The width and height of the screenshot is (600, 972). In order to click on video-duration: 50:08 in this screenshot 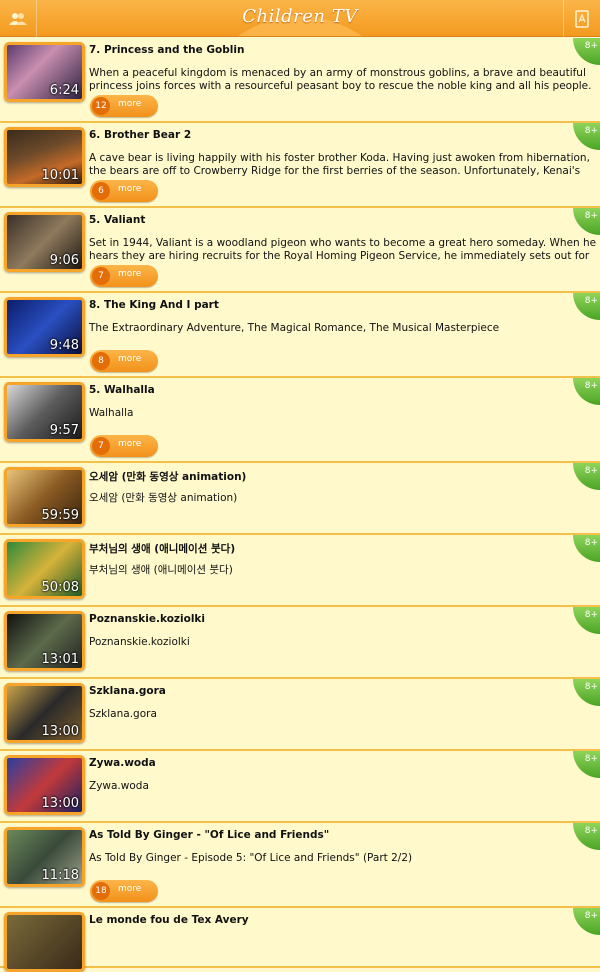, I will do `click(60, 587)`.